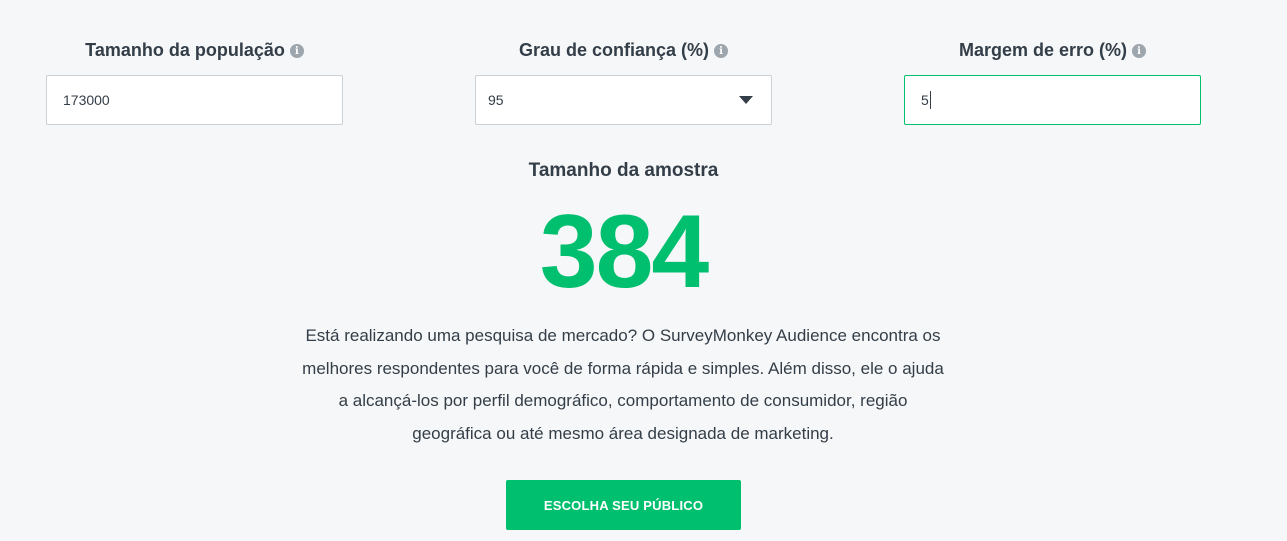  I want to click on population-field: Tamanho da população i, so click(194, 81).